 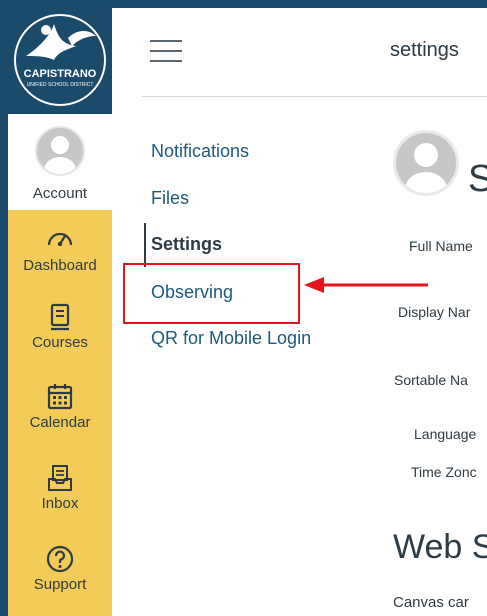 I want to click on profile-heading: S, so click(x=477, y=179).